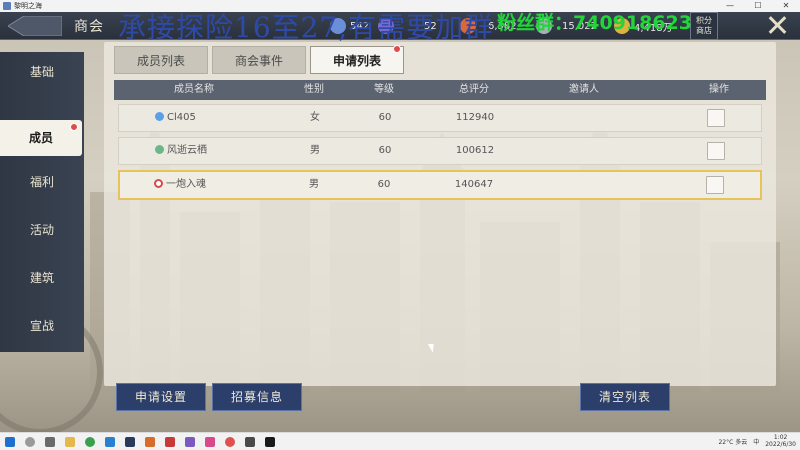 This screenshot has width=800, height=450. What do you see at coordinates (440, 185) in the screenshot?
I see `table-row-selected: 一炮入魂 男 60 140647` at bounding box center [440, 185].